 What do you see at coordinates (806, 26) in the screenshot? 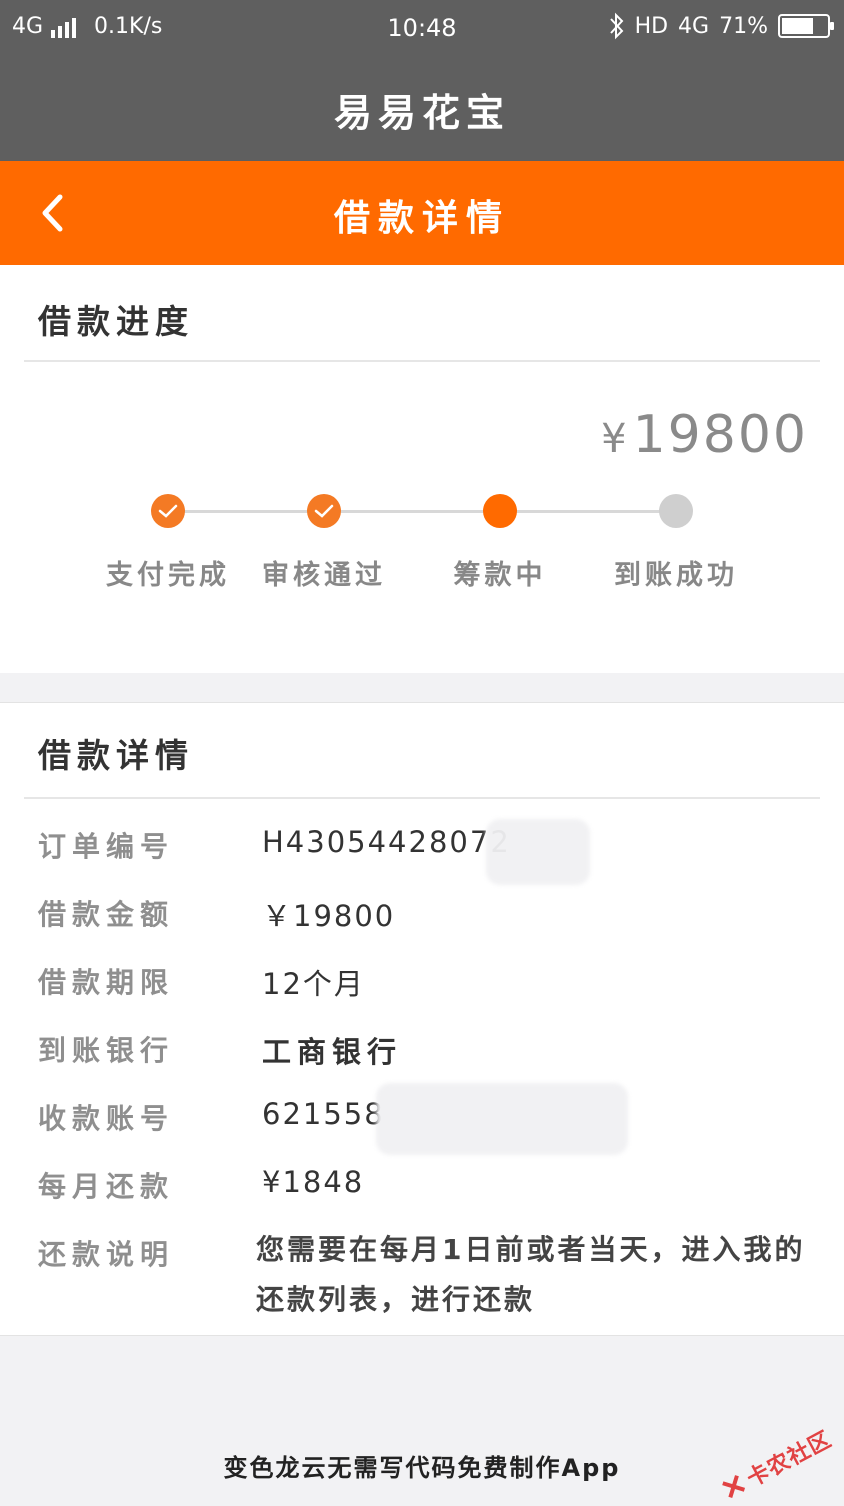
I see `battery-icon` at bounding box center [806, 26].